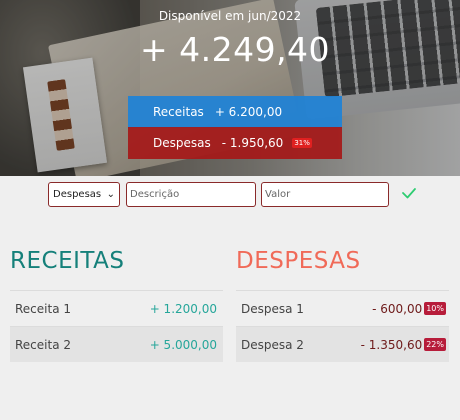  I want to click on receitas-summary-amount: + 6.200,00, so click(248, 112).